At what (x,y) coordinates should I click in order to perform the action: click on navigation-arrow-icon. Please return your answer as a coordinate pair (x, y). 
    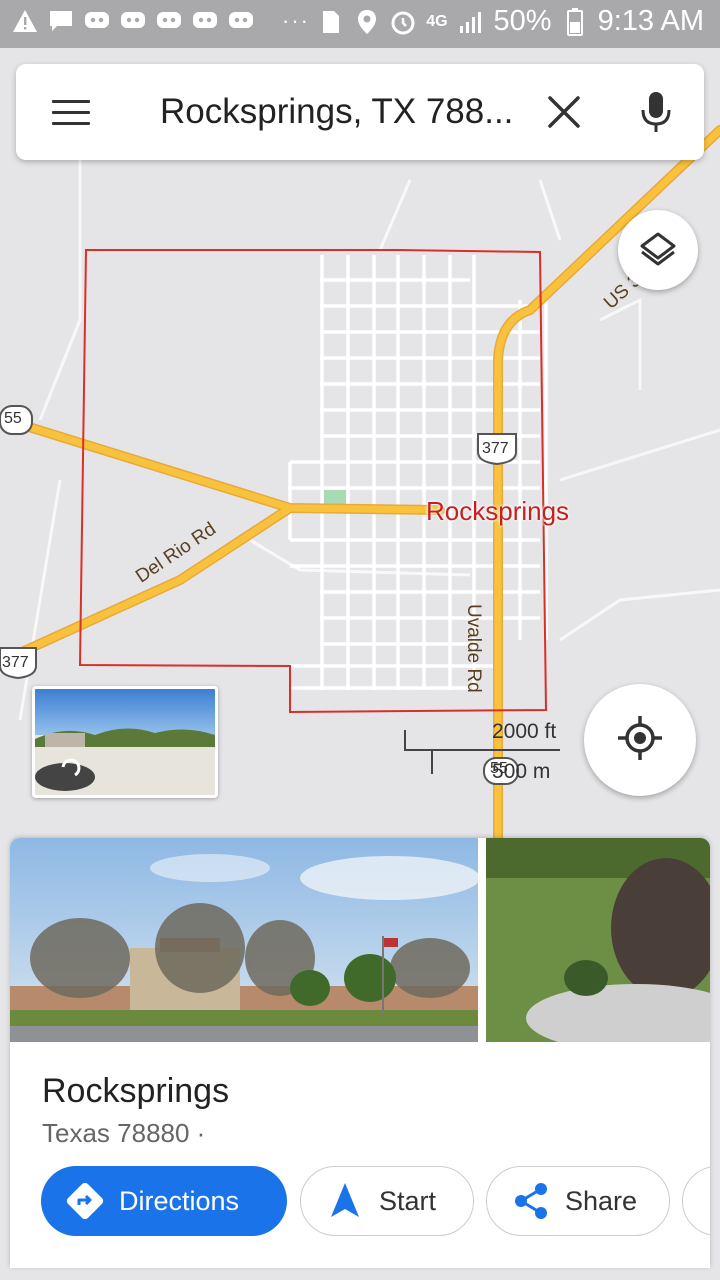
    Looking at the image, I should click on (345, 1201).